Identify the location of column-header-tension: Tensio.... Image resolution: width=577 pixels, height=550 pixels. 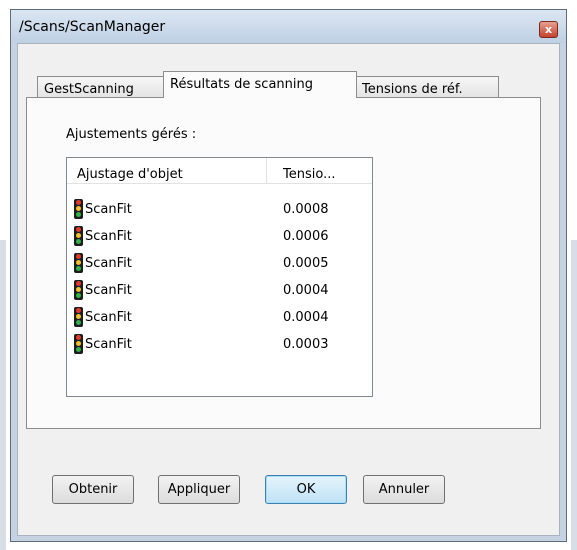
(319, 171).